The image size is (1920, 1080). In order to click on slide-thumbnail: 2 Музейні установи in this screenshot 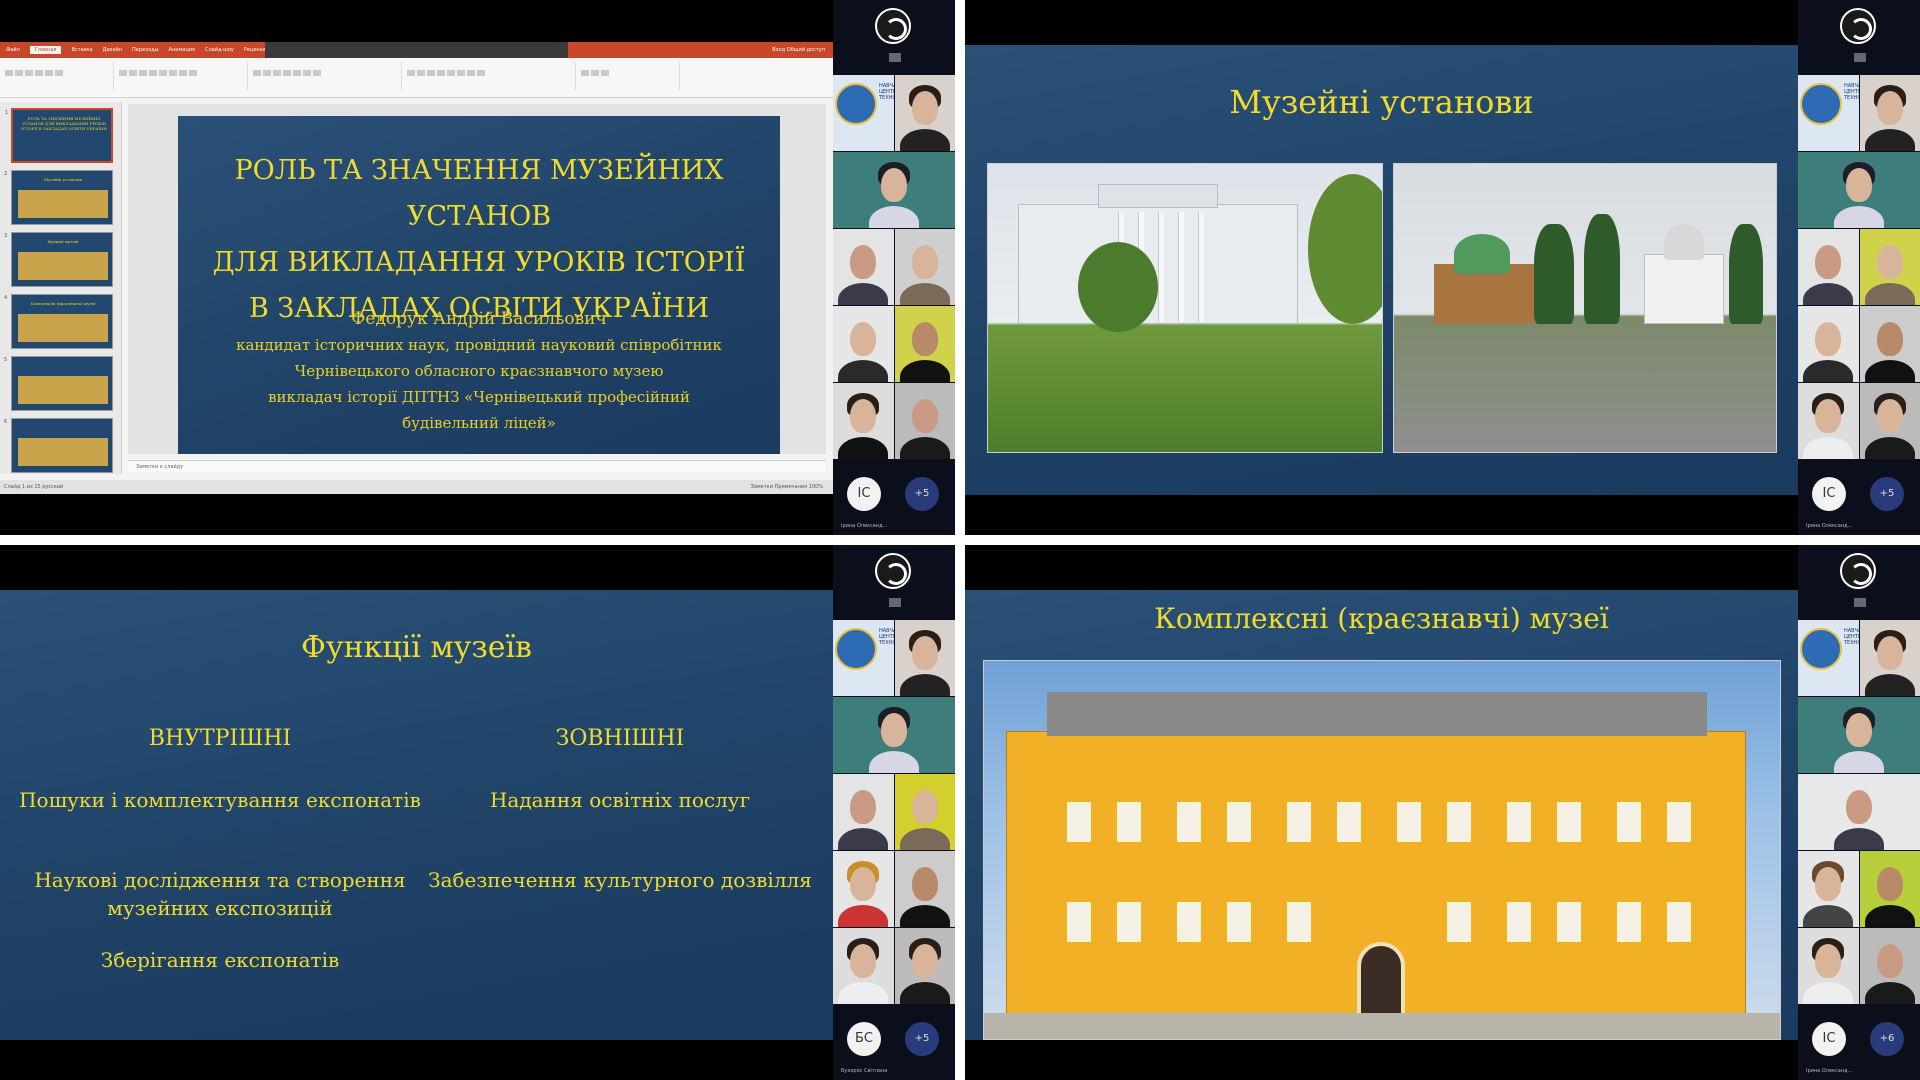, I will do `click(58, 197)`.